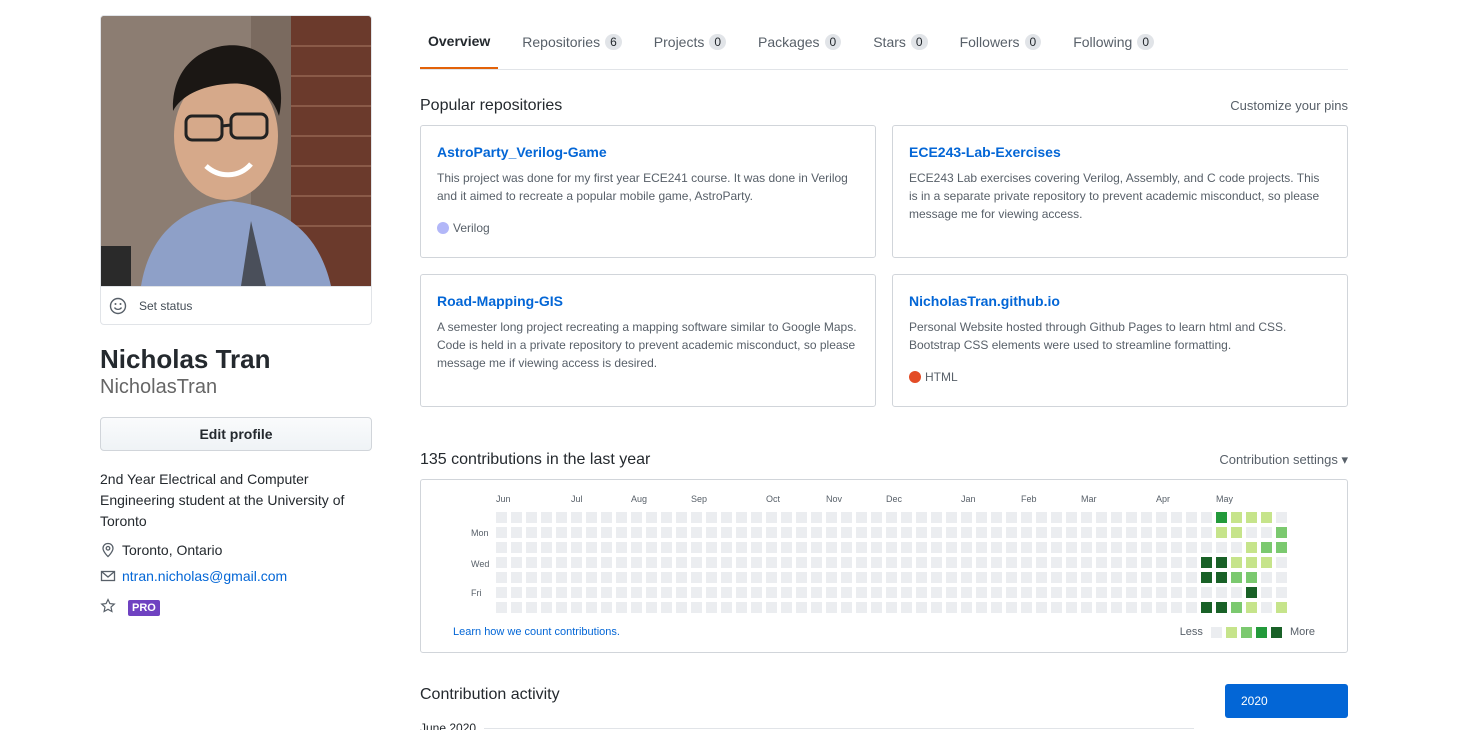 The height and width of the screenshot is (730, 1462). I want to click on repo-name-link: NicholasTran.github.io, so click(1120, 301).